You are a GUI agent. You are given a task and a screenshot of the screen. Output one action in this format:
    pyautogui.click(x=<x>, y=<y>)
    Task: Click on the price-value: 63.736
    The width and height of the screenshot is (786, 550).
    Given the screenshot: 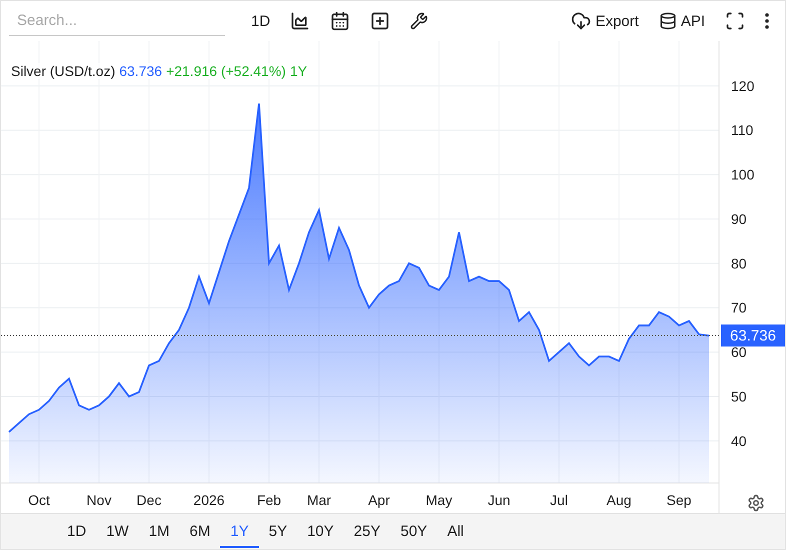 What is the action you would take?
    pyautogui.click(x=140, y=71)
    